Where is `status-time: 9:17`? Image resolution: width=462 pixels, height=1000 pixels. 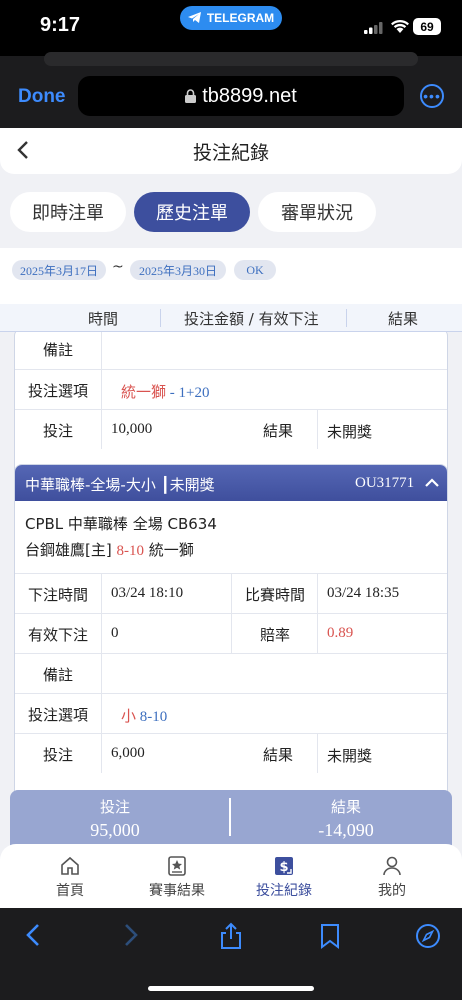
status-time: 9:17 is located at coordinates (60, 25).